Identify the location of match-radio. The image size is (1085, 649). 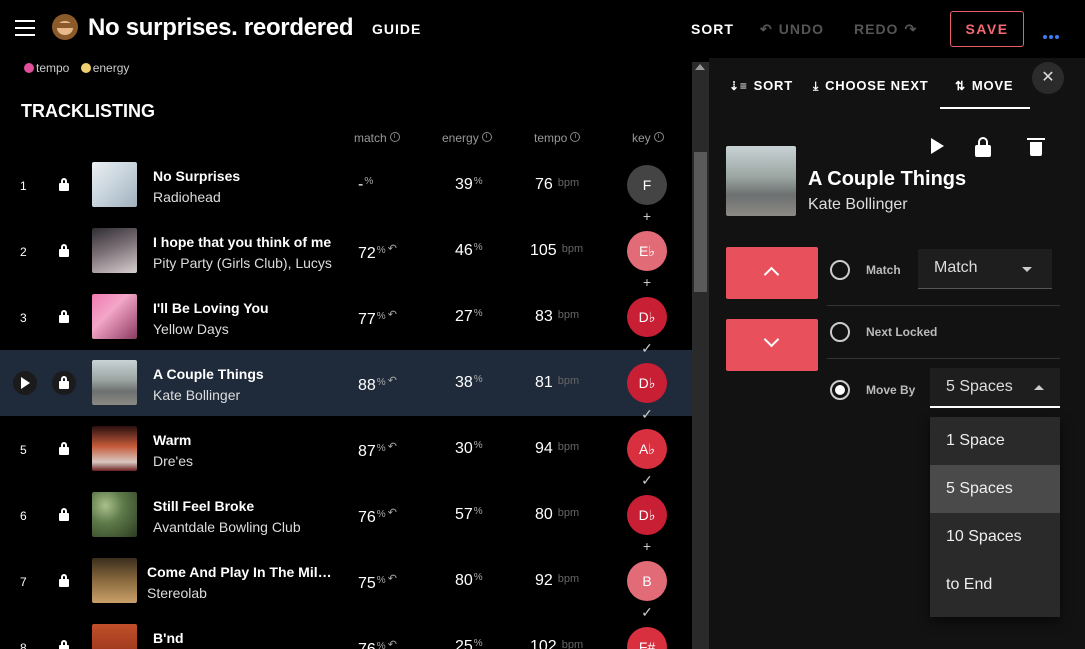
(840, 270).